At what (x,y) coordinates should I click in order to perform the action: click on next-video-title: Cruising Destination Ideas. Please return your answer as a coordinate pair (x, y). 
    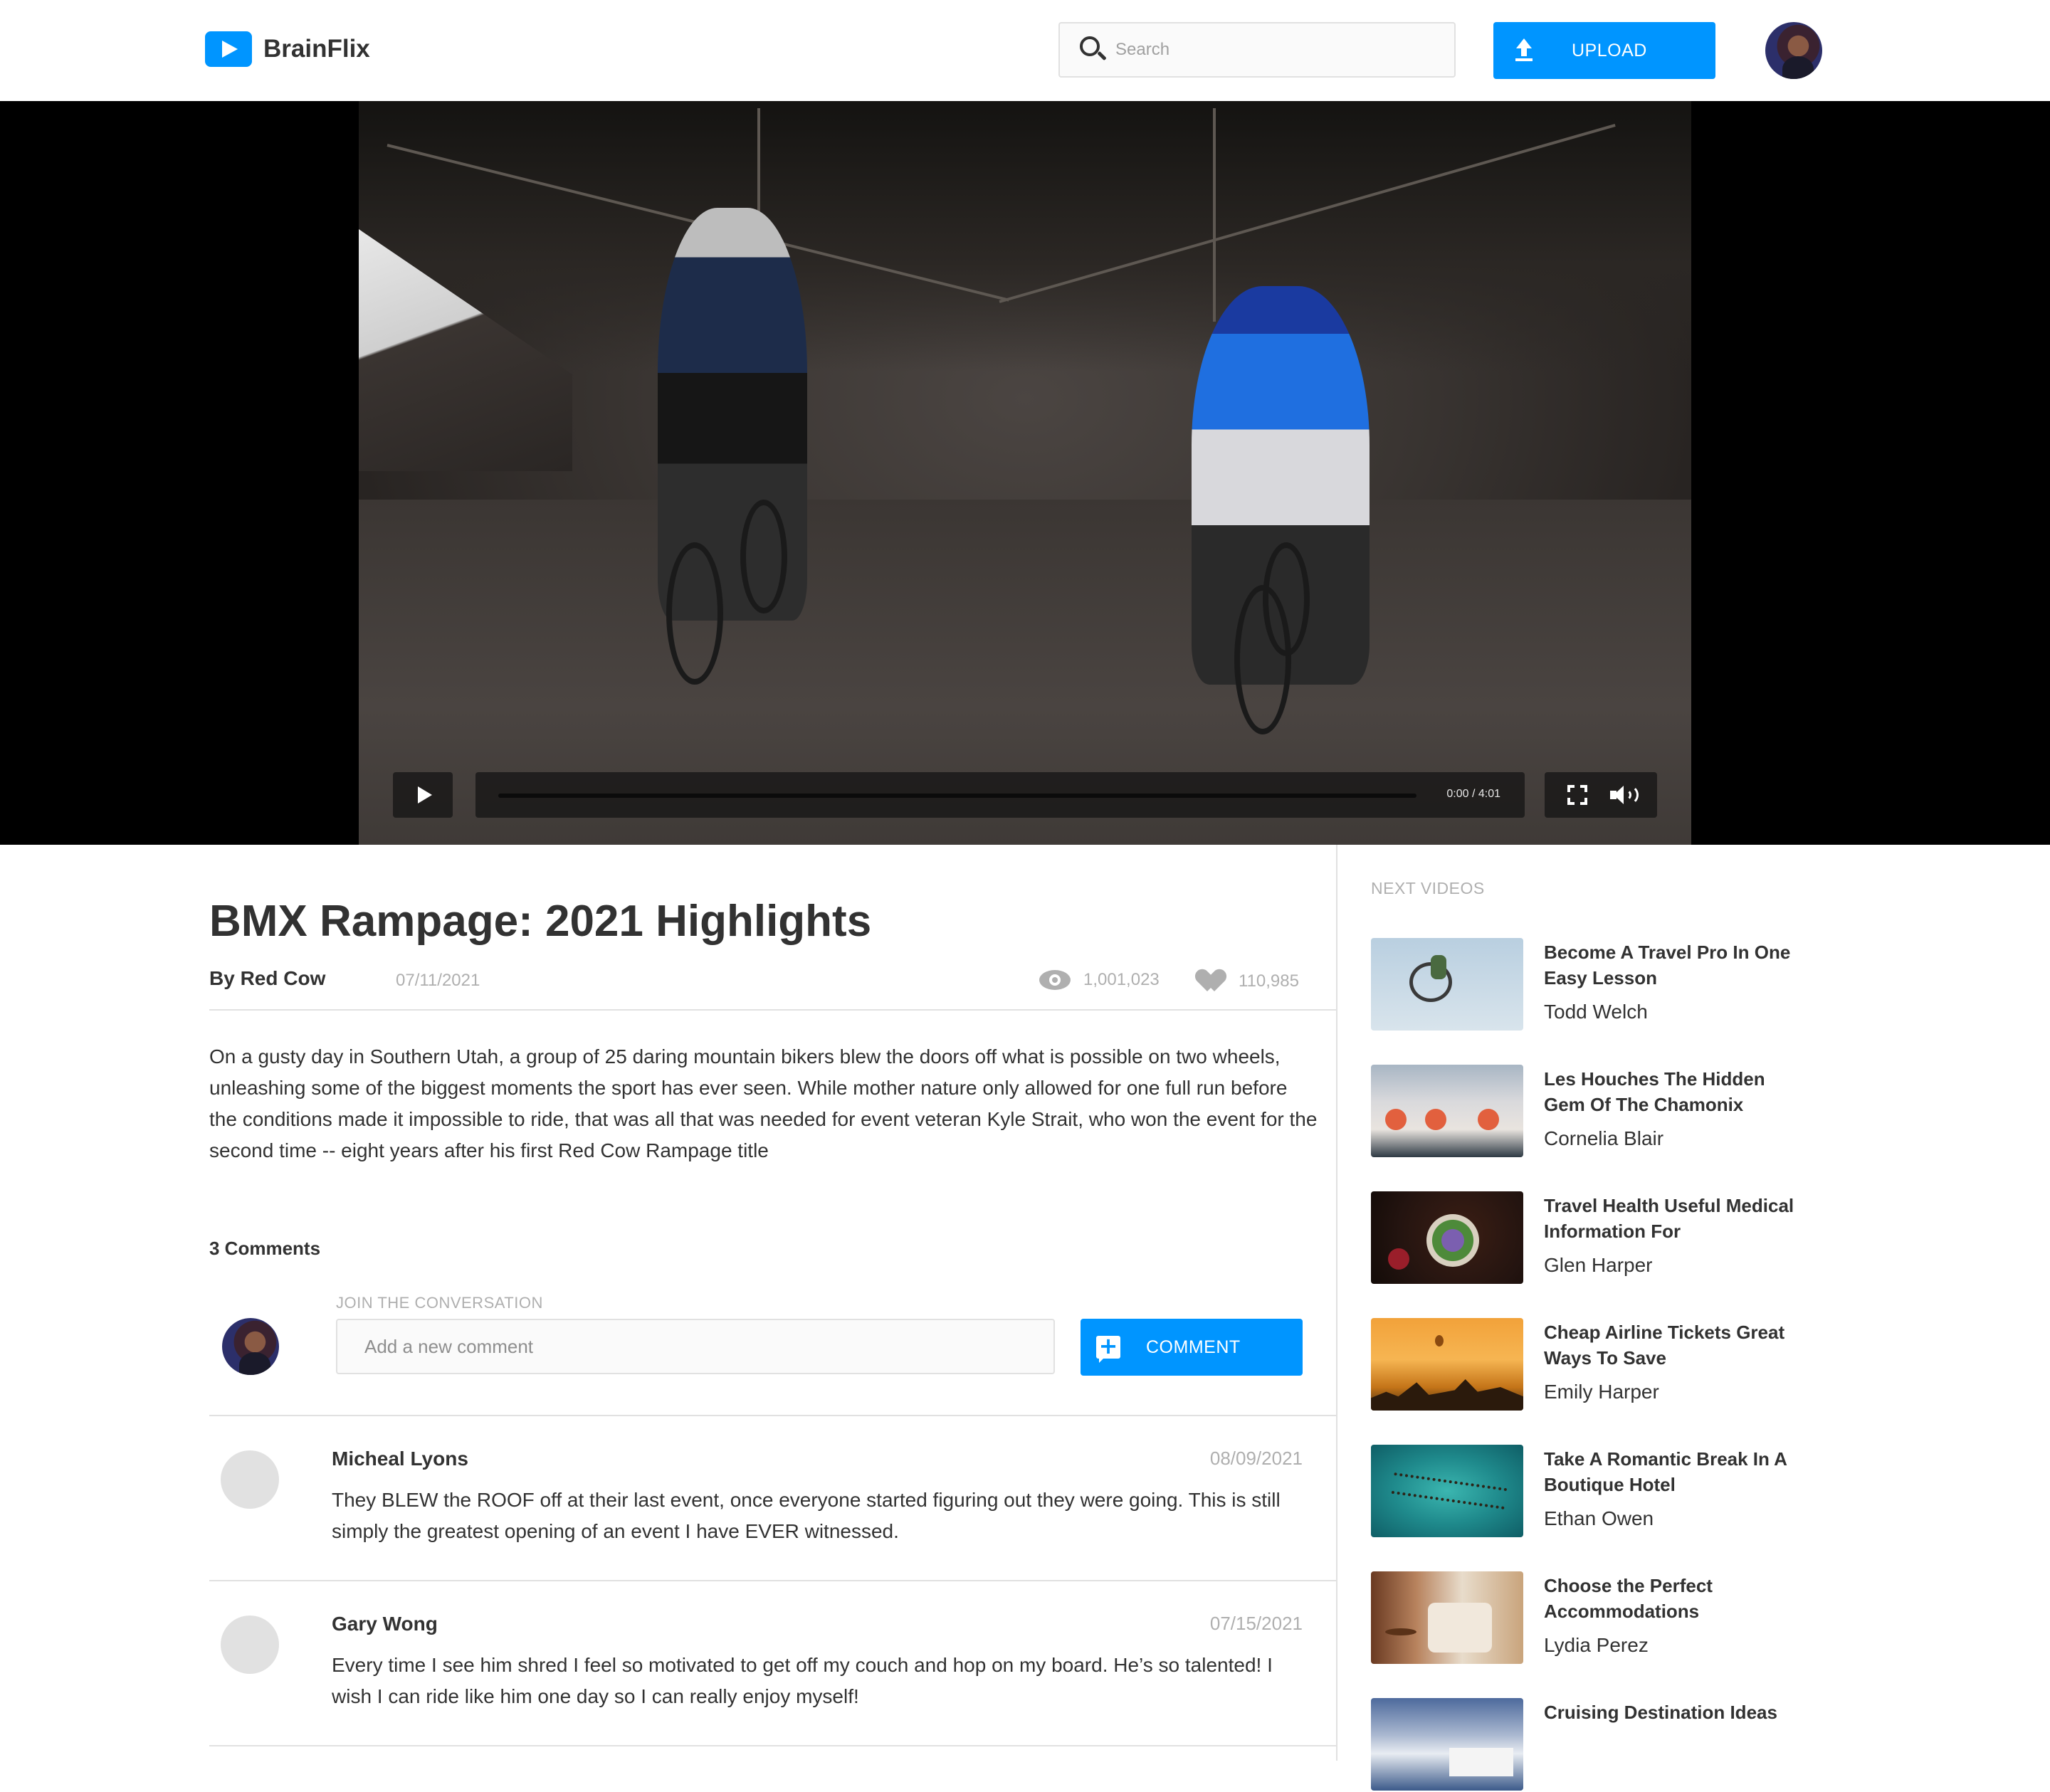
    Looking at the image, I should click on (1660, 1712).